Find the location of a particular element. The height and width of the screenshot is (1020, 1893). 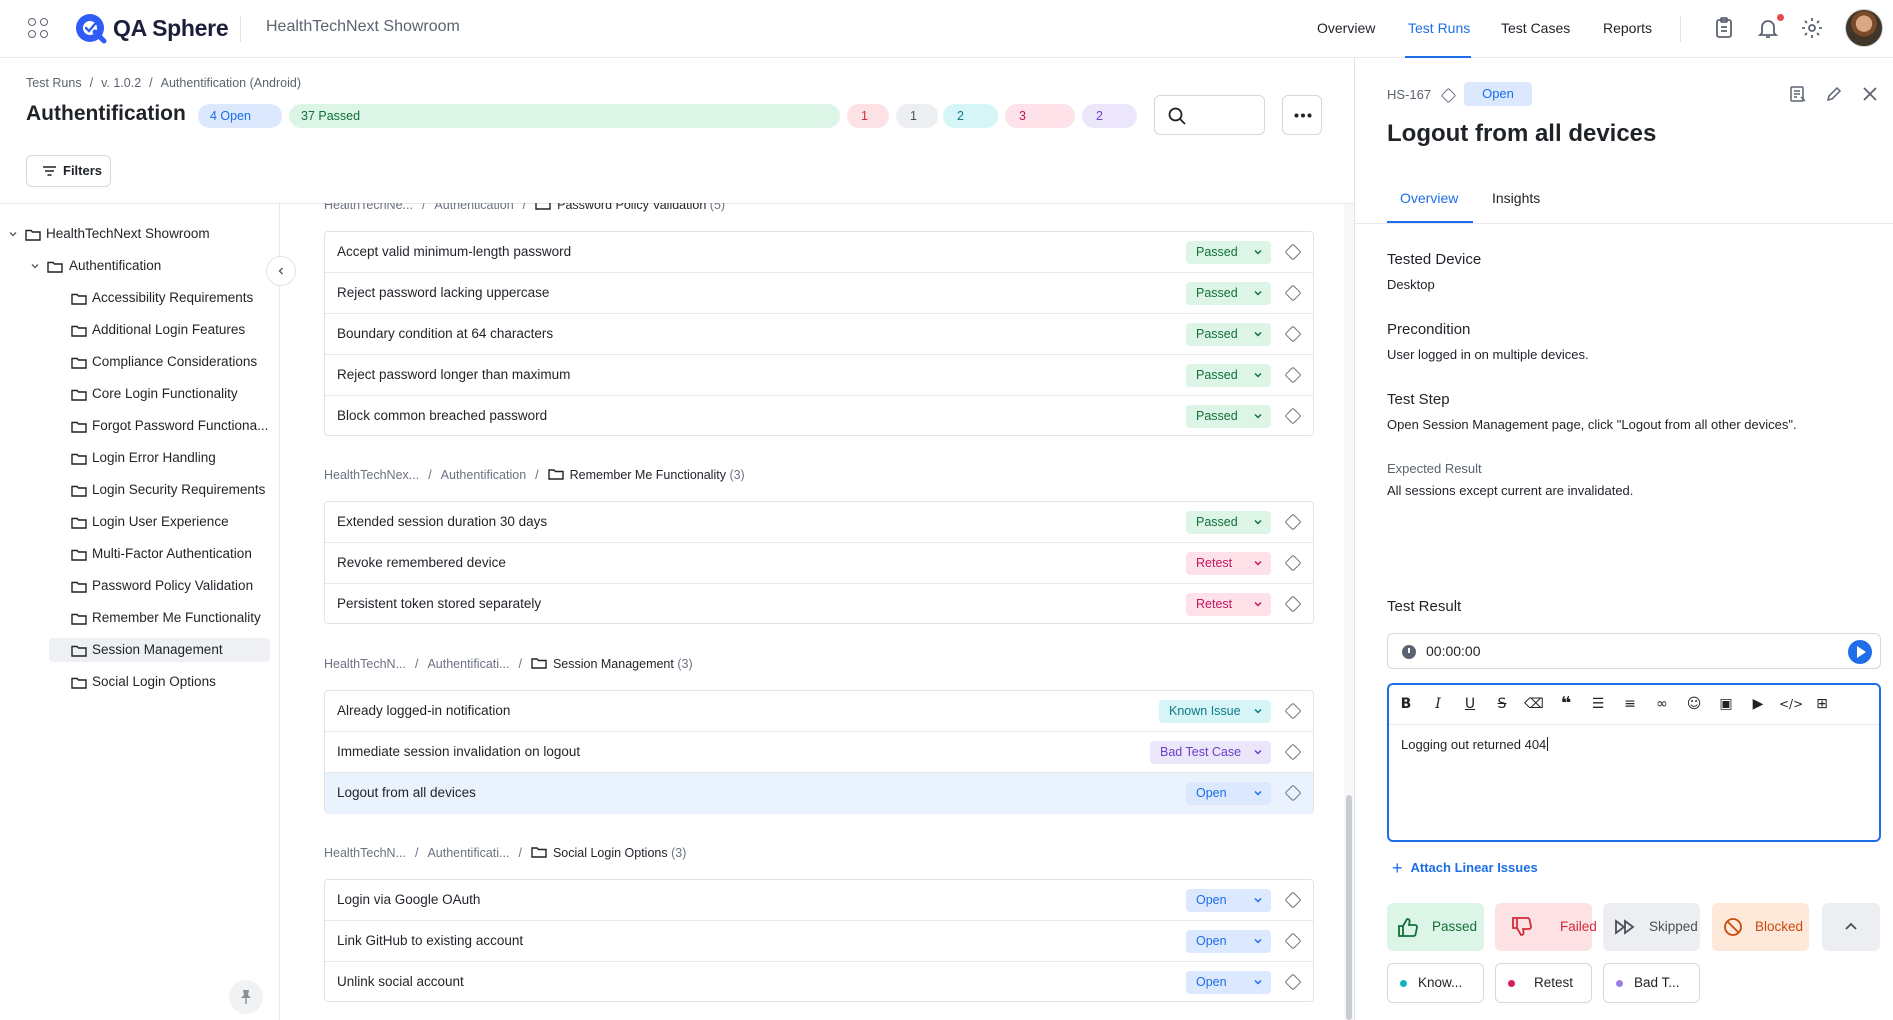

result-passed-button: Passed is located at coordinates (1435, 927).